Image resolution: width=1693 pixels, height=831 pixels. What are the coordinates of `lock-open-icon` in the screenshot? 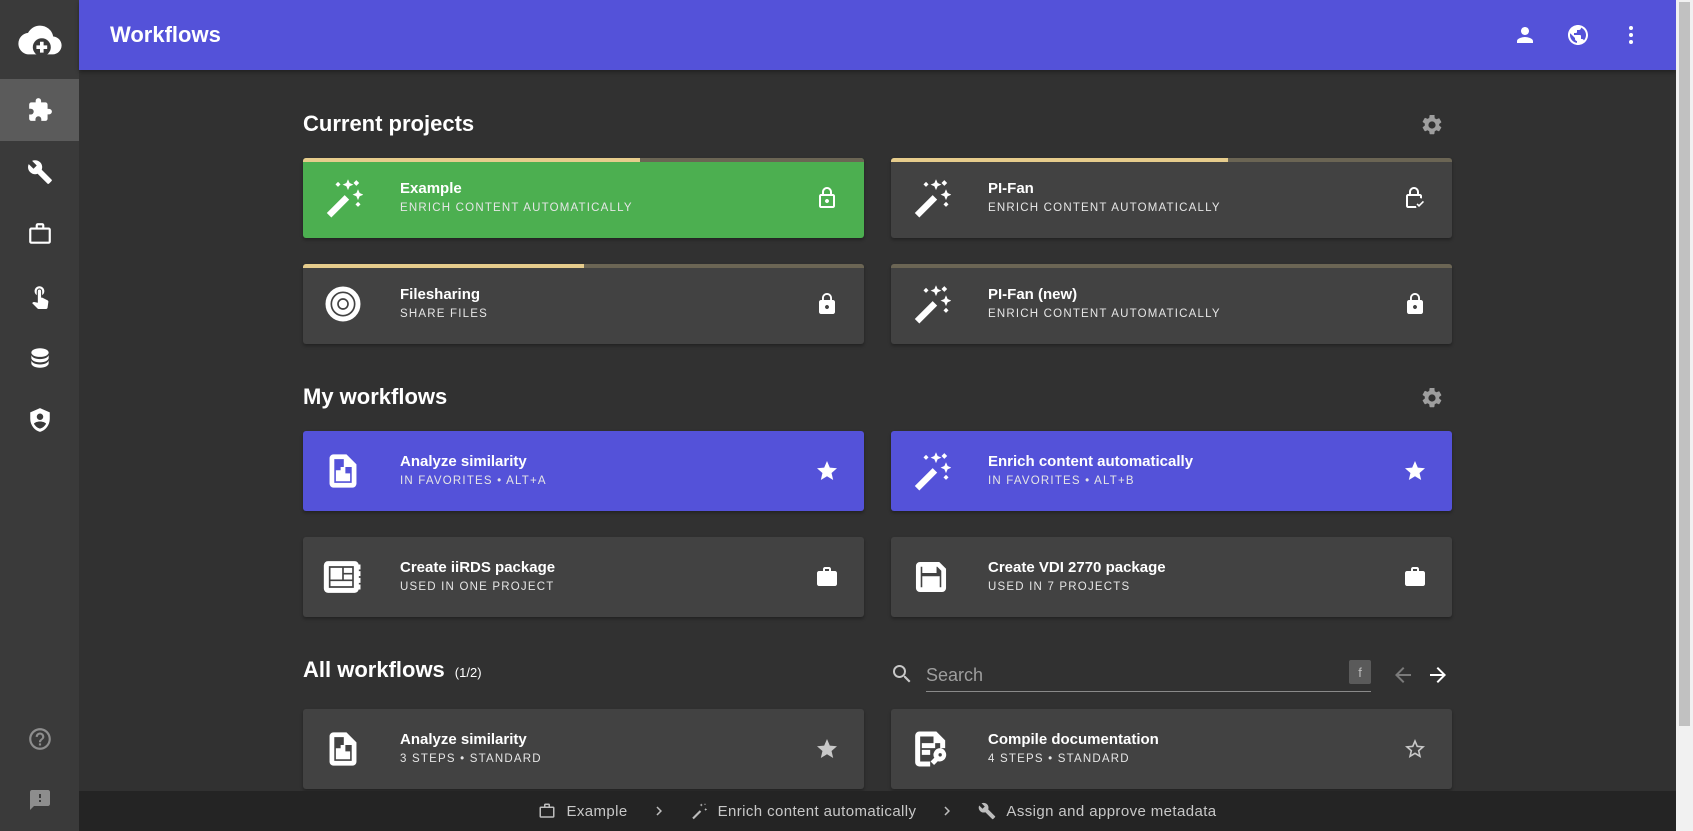 It's located at (827, 197).